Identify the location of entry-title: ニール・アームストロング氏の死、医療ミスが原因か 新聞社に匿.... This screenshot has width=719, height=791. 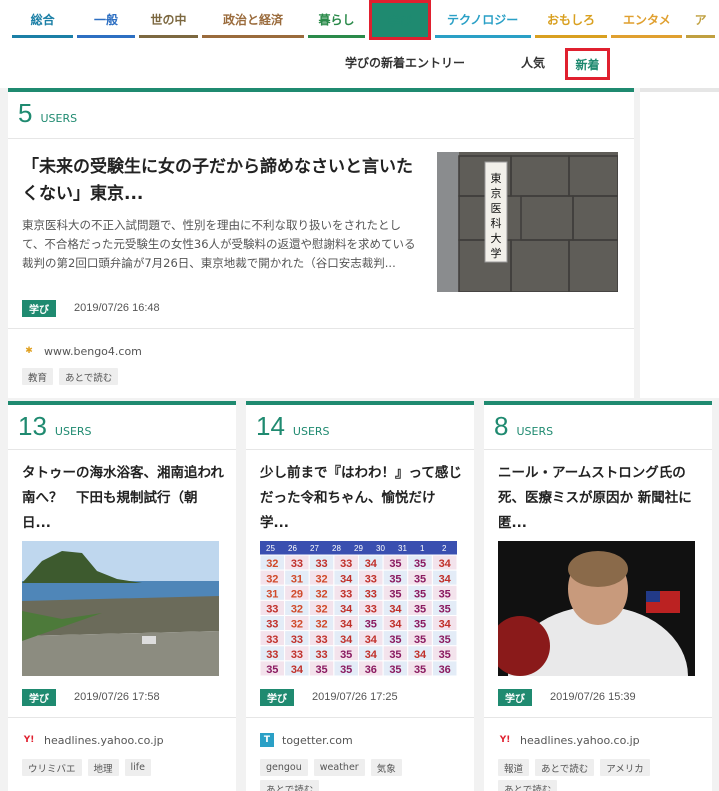
(600, 498).